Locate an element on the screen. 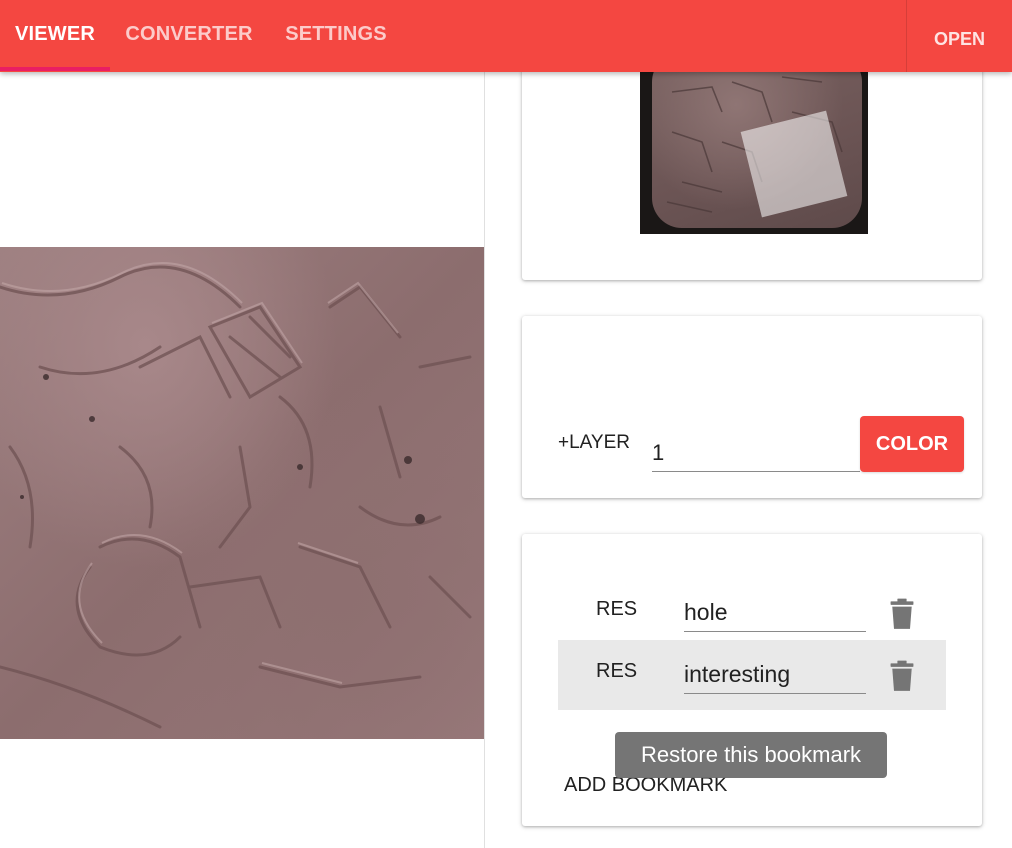 The width and height of the screenshot is (1012, 848). minimap is located at coordinates (754, 153).